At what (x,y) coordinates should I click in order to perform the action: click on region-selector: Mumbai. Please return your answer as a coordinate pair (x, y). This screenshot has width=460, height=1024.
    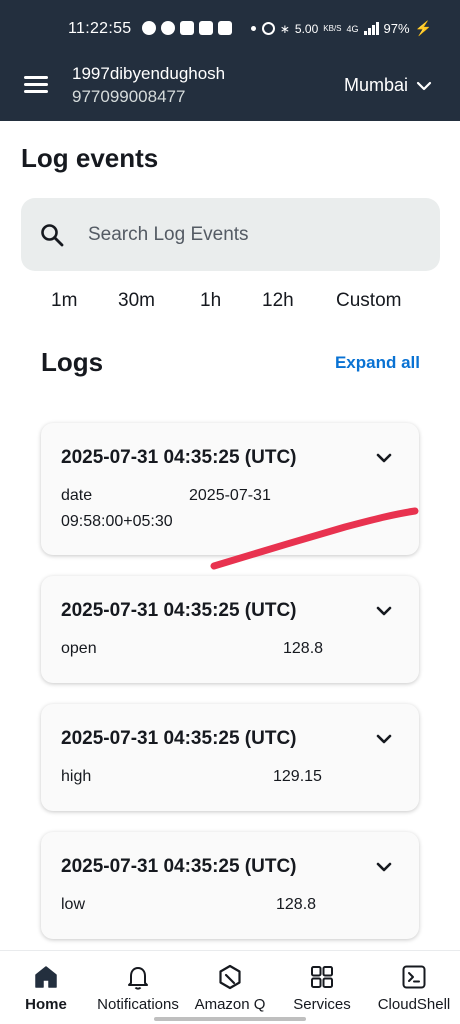
    Looking at the image, I should click on (388, 85).